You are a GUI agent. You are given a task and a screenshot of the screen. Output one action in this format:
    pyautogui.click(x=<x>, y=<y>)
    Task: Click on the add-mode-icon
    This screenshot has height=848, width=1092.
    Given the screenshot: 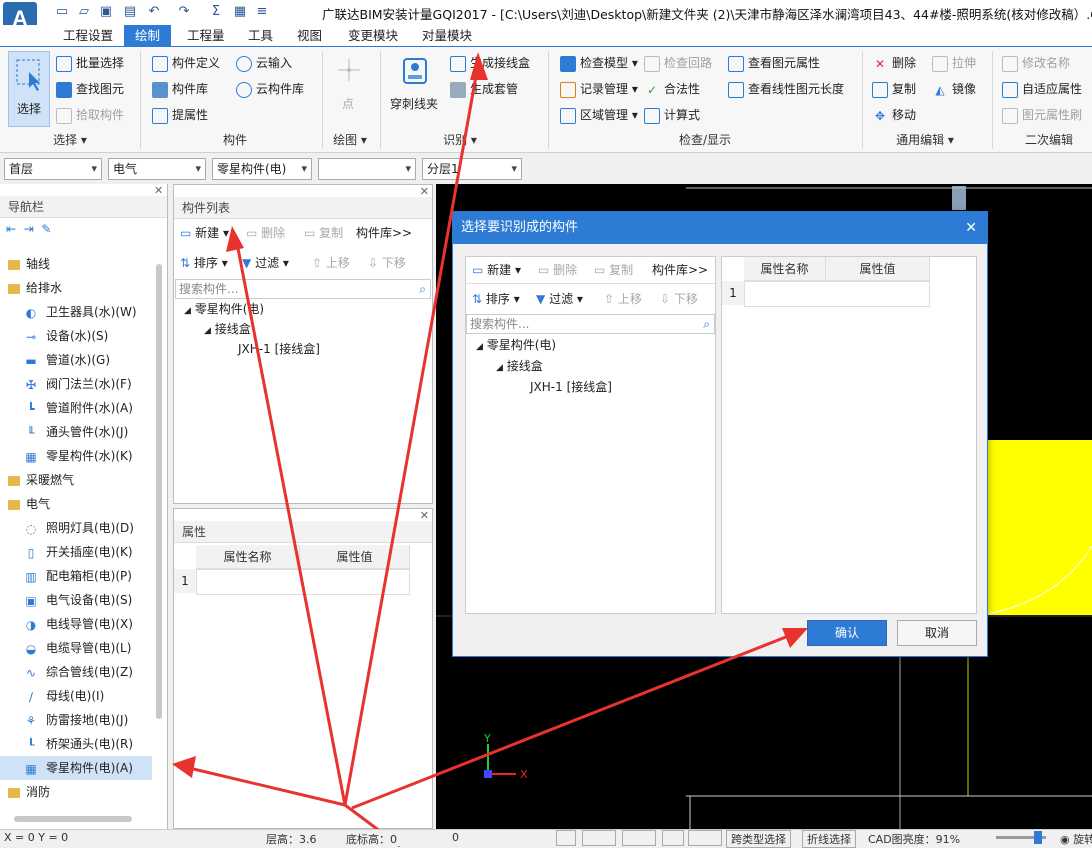 What is the action you would take?
    pyautogui.click(x=639, y=838)
    